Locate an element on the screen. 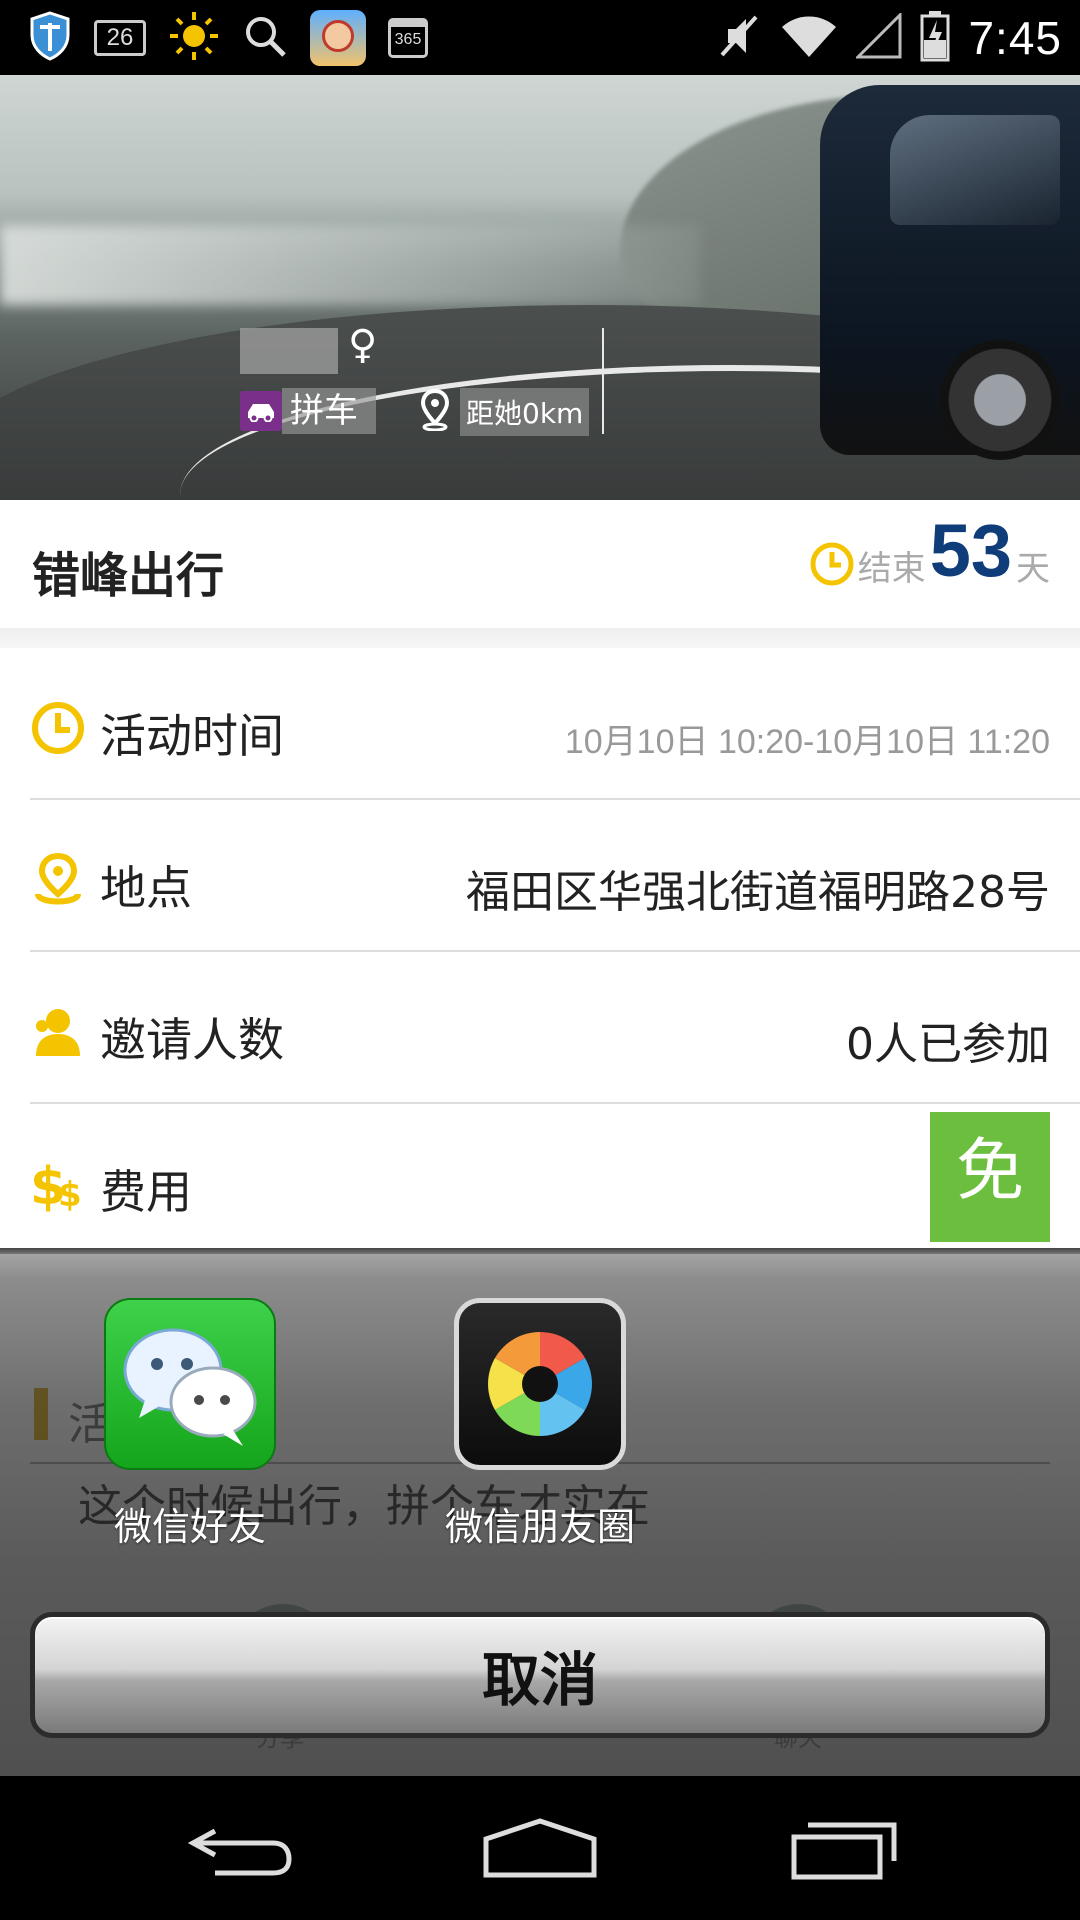 The height and width of the screenshot is (1920, 1080). status-bar: 26 365 7:45 is located at coordinates (540, 37).